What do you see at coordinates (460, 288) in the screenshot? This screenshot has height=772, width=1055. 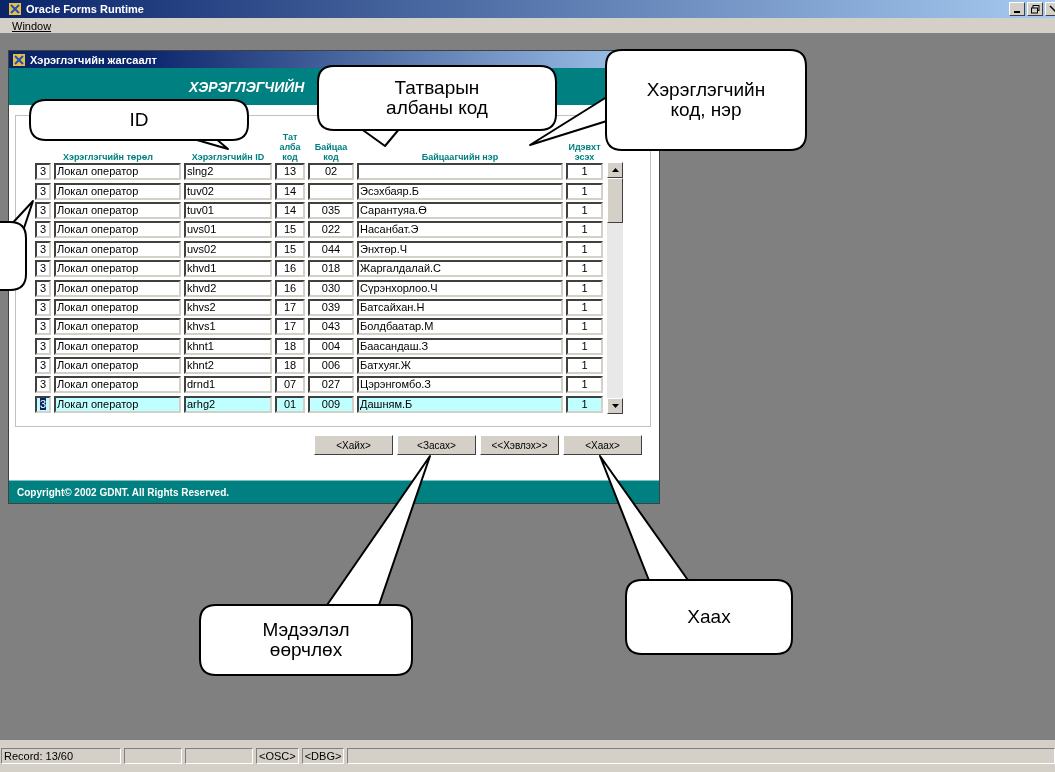 I see `table-cell: Сүрэнхорлоо.Ч` at bounding box center [460, 288].